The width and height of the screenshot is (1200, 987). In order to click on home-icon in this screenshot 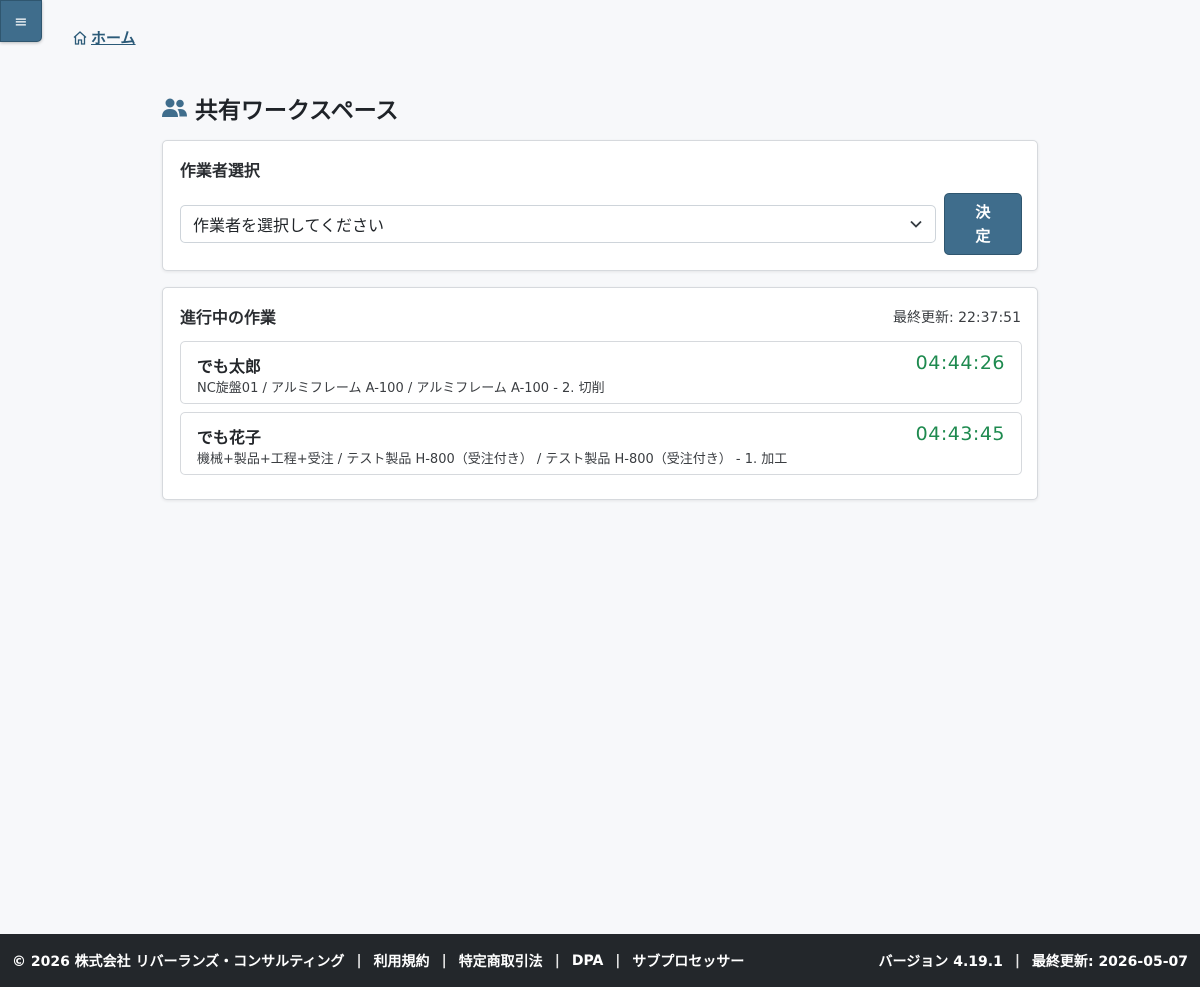, I will do `click(80, 37)`.